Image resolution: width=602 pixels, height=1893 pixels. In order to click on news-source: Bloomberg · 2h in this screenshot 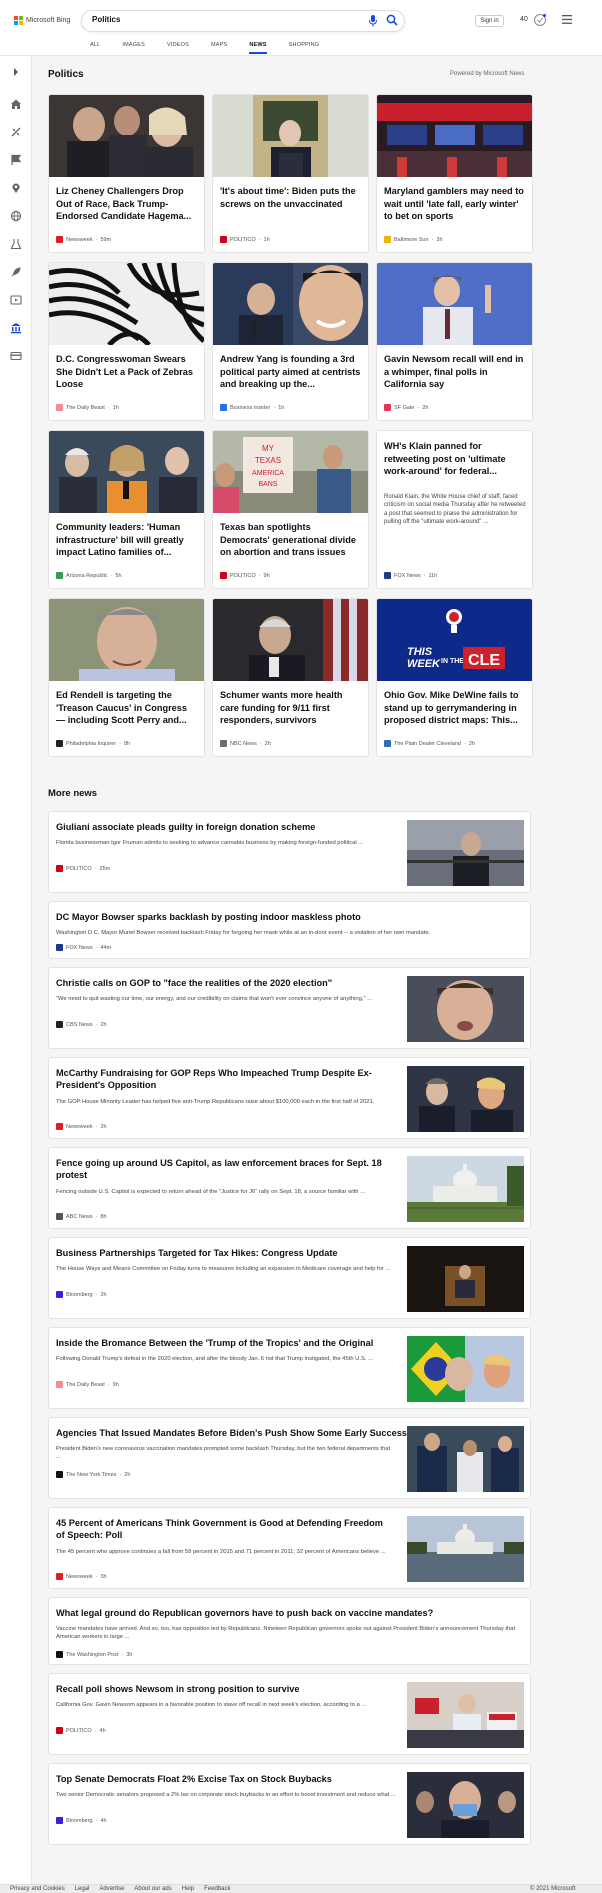, I will do `click(81, 1294)`.